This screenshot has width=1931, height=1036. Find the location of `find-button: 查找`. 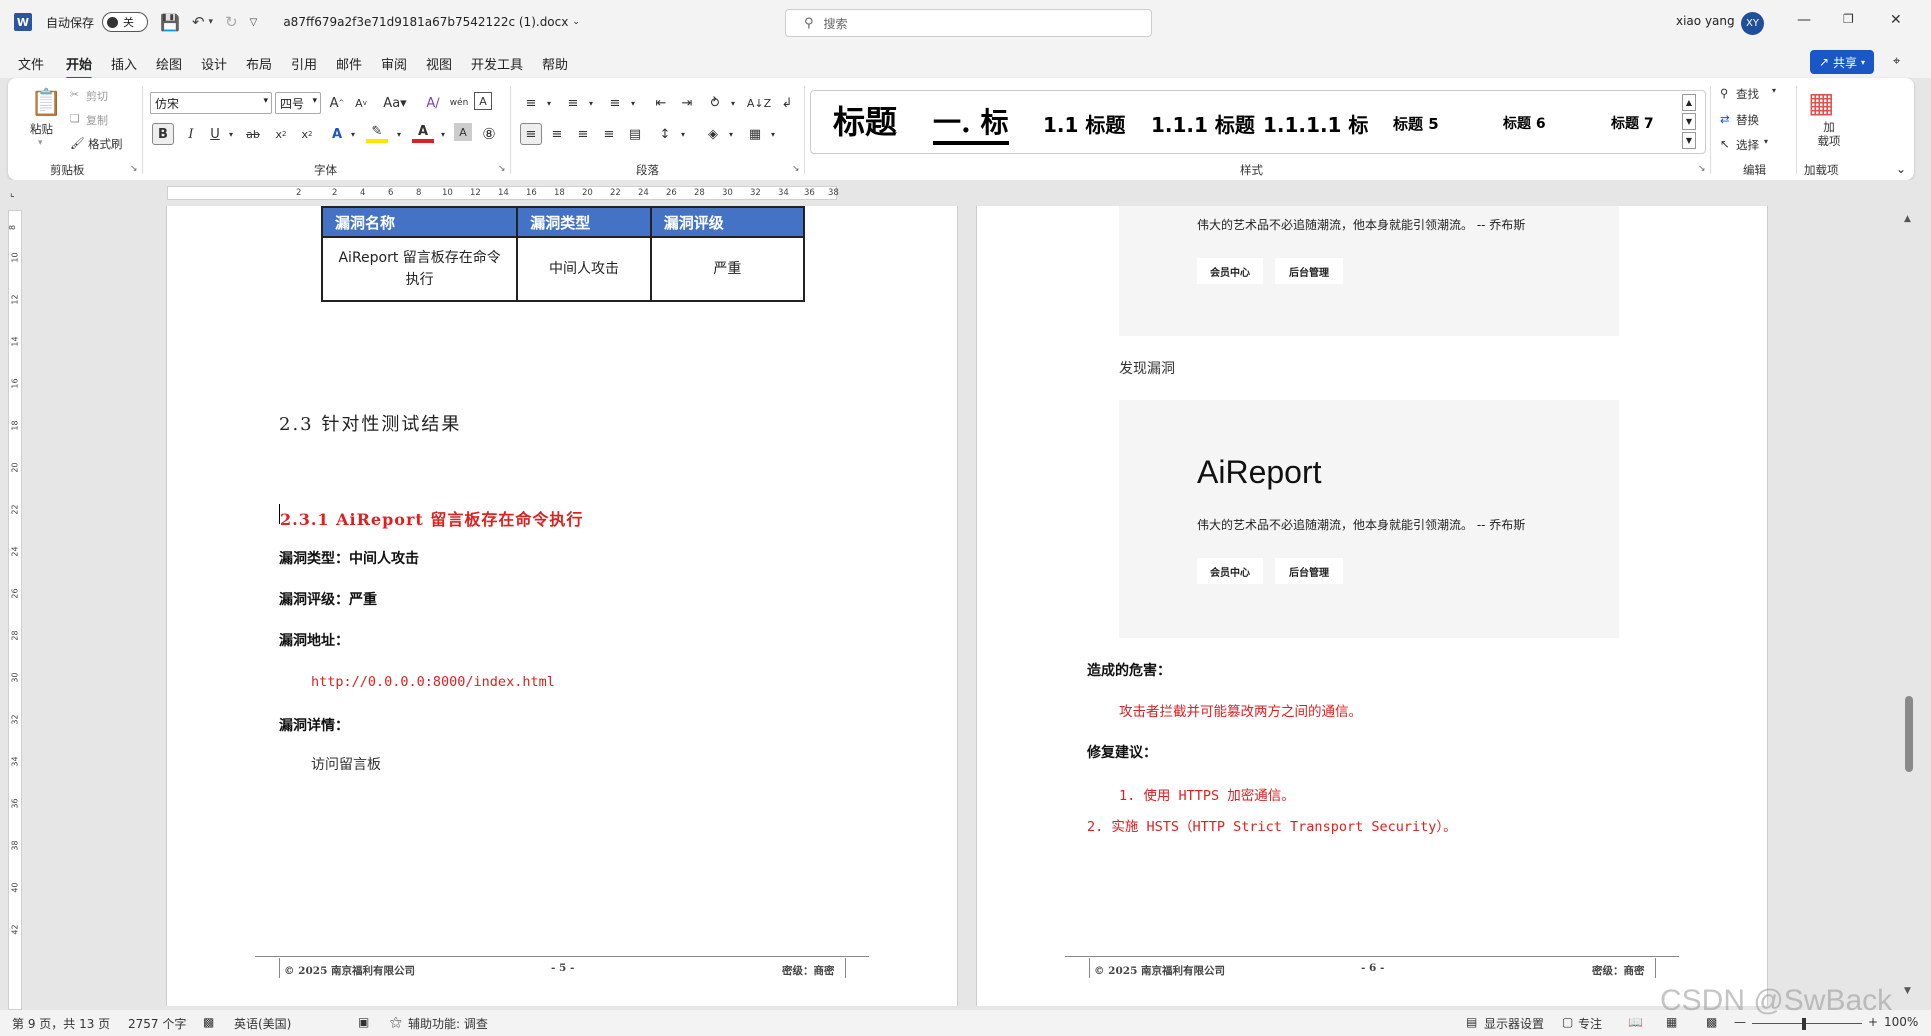

find-button: 查找 is located at coordinates (1747, 94).